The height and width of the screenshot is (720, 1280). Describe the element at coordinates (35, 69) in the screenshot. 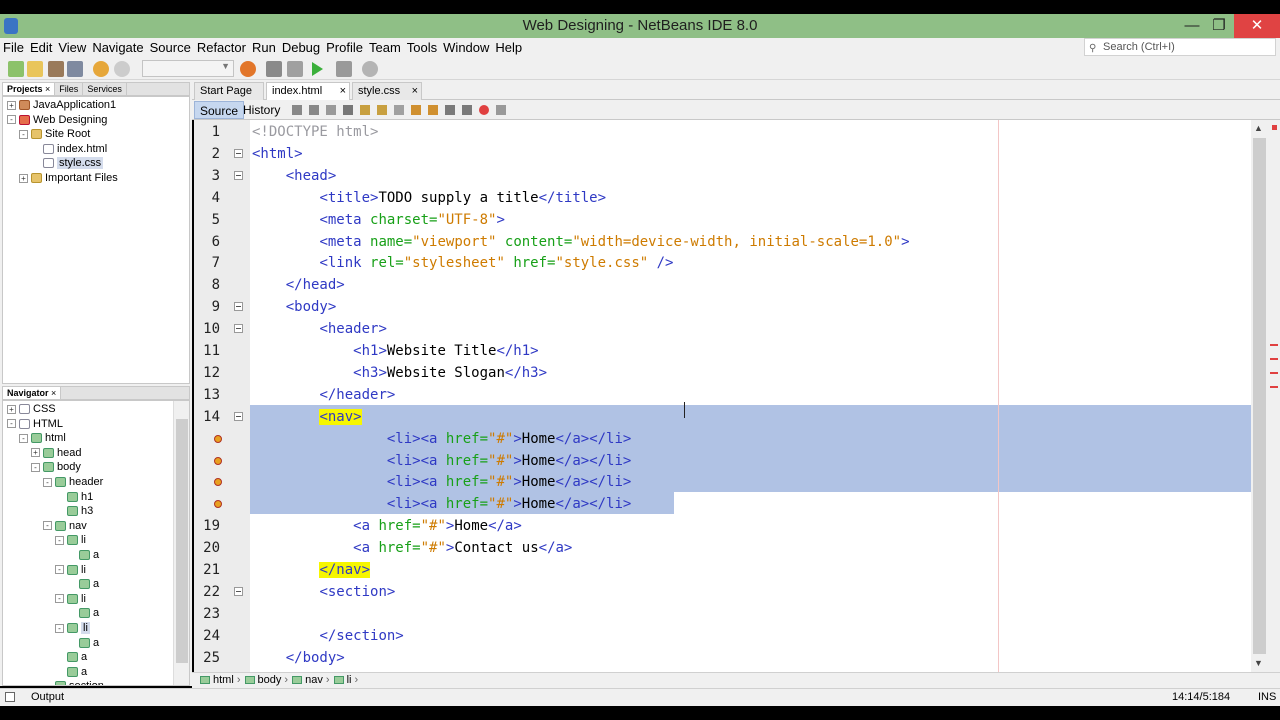

I see `new-file-icon` at that location.